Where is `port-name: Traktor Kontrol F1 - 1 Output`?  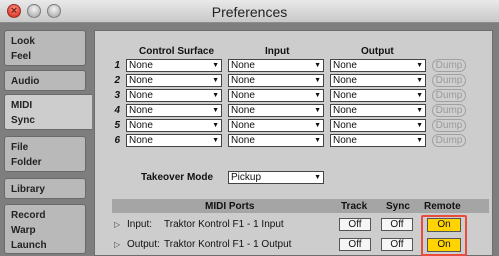
port-name: Traktor Kontrol F1 - 1 Output is located at coordinates (228, 244).